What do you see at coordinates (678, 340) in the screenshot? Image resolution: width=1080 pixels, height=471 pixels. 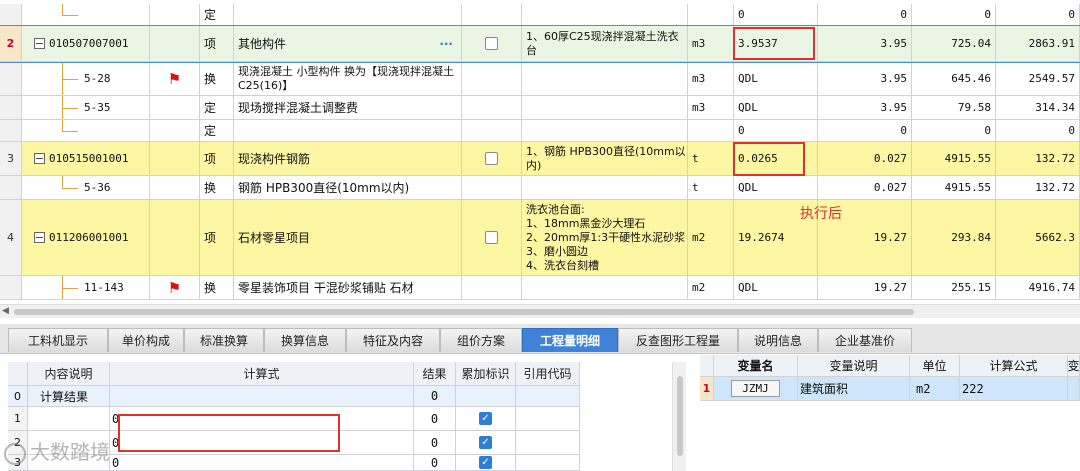 I see `tab-reverse-lookup: 反查图形工程量` at bounding box center [678, 340].